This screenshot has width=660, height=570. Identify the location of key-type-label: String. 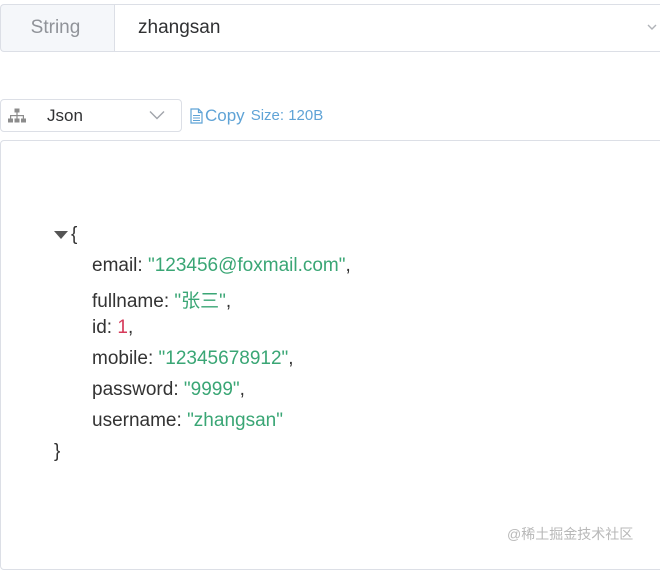
(55, 27).